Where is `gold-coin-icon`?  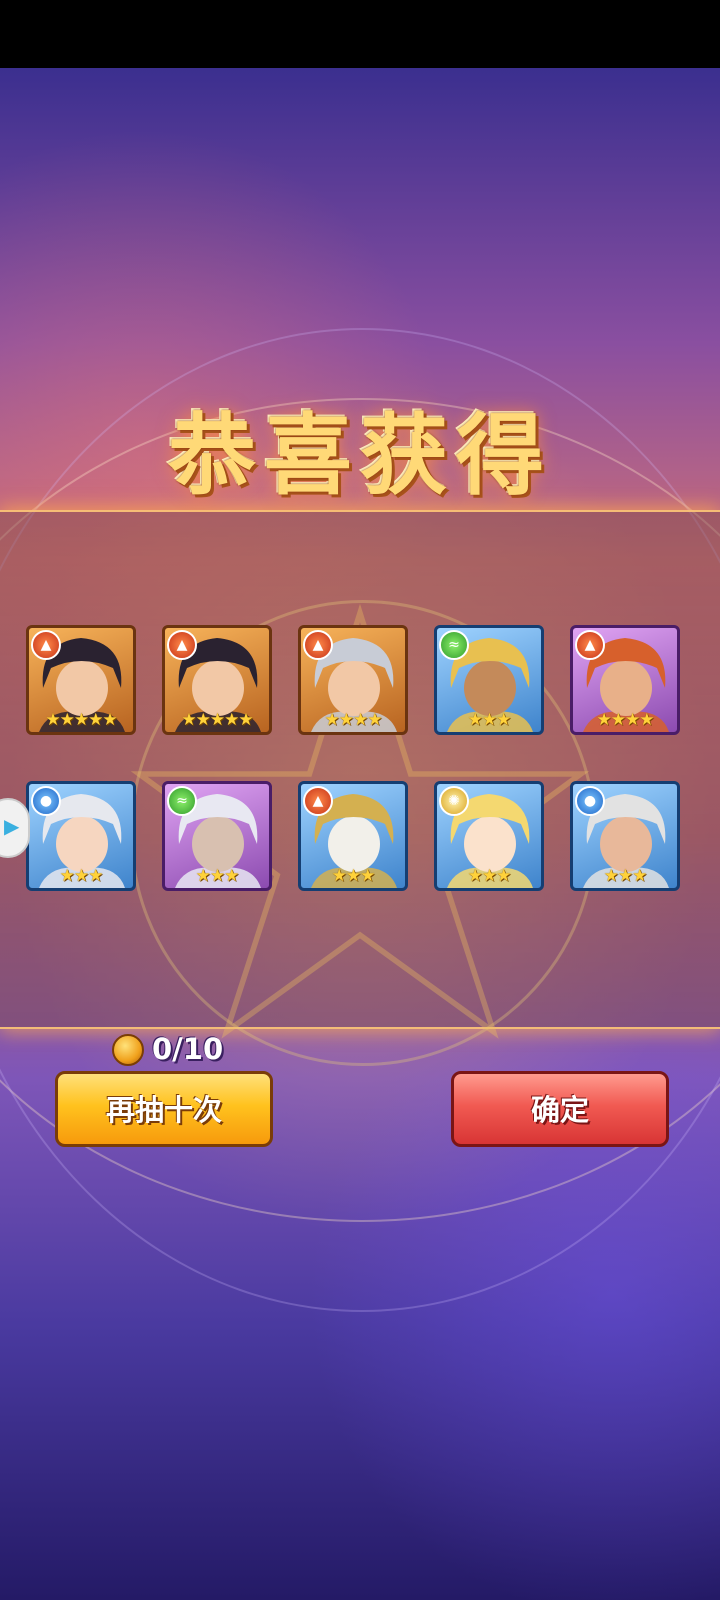 gold-coin-icon is located at coordinates (128, 1050).